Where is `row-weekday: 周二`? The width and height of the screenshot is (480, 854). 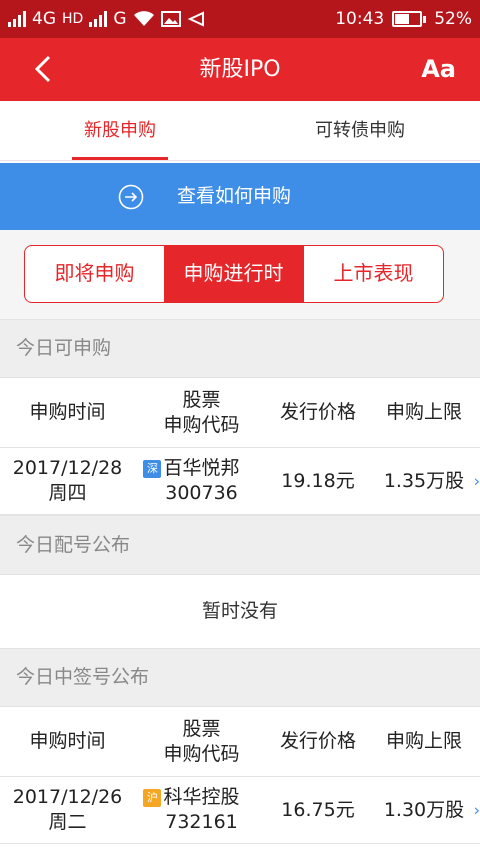
row-weekday: 周二 is located at coordinates (67, 822).